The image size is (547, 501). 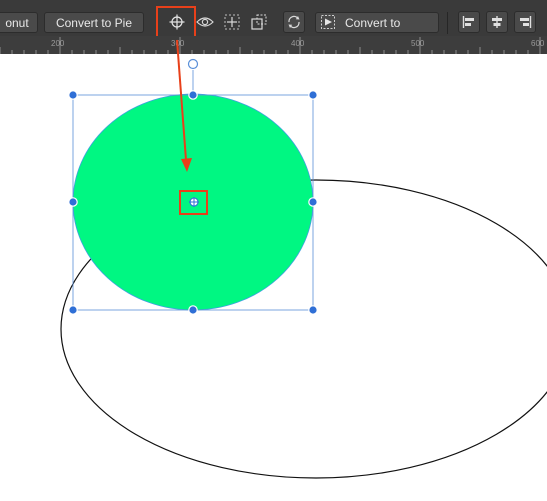 I want to click on visibility-button, so click(x=205, y=22).